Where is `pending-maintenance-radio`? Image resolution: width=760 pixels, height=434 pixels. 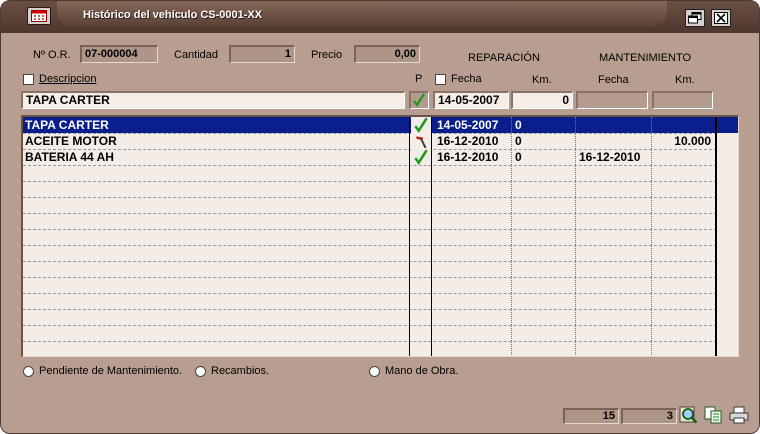 pending-maintenance-radio is located at coordinates (28, 371).